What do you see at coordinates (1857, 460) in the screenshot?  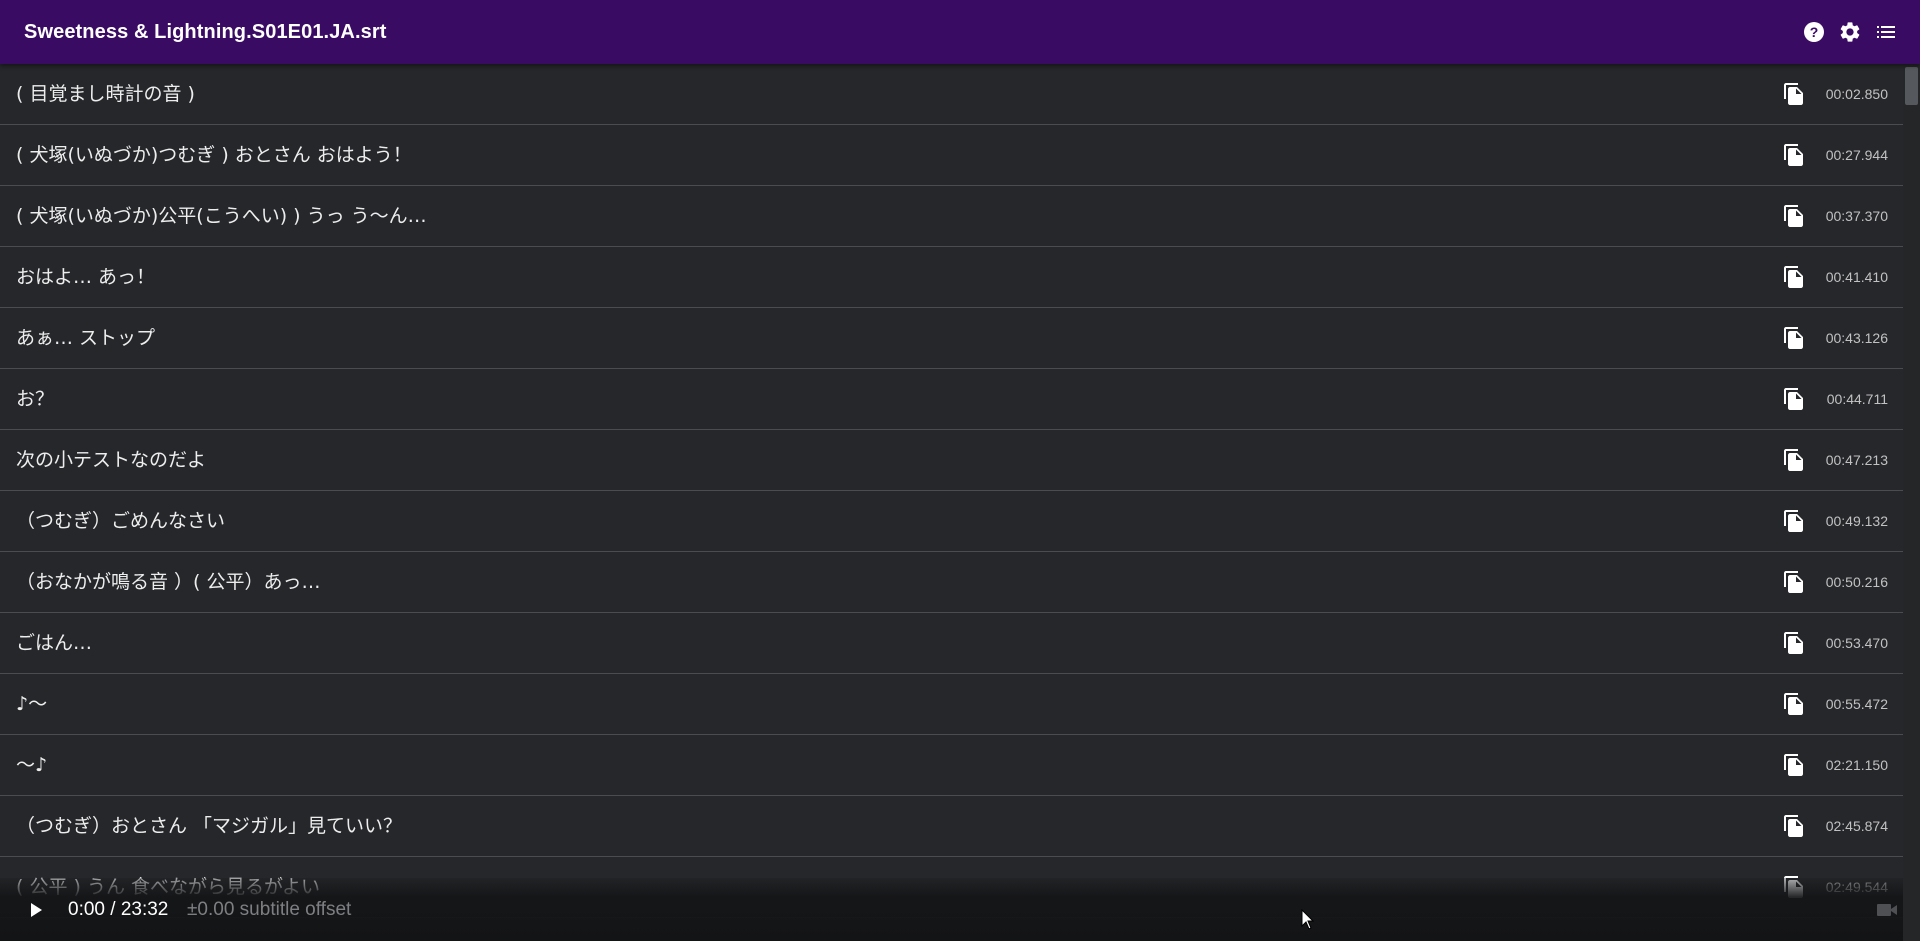 I see `subtitle-timestamp: 00:47.213` at bounding box center [1857, 460].